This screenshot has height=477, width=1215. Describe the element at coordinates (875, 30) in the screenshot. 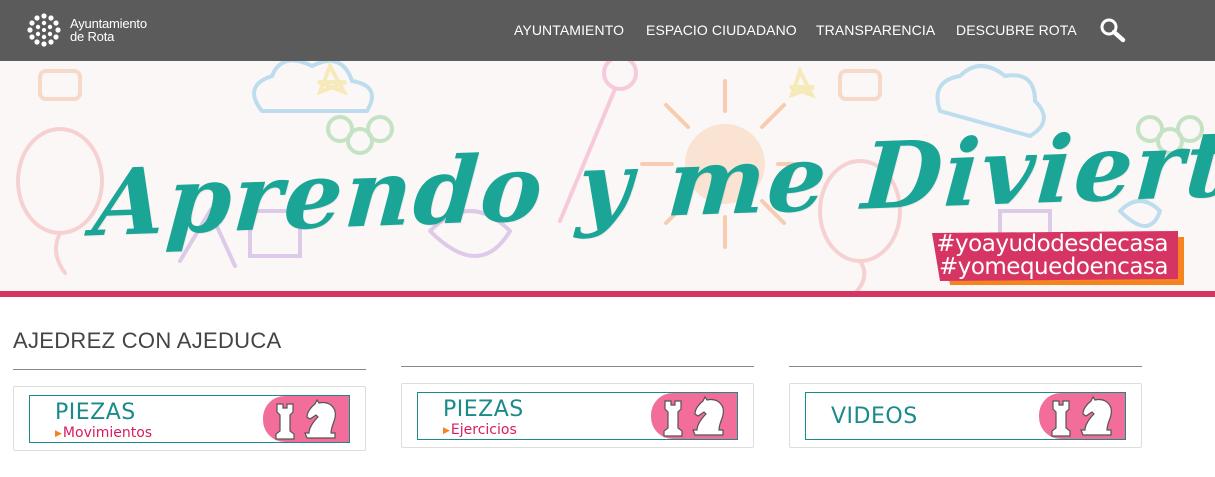

I see `nav-item-transparencia: TRANSPARENCIA` at that location.